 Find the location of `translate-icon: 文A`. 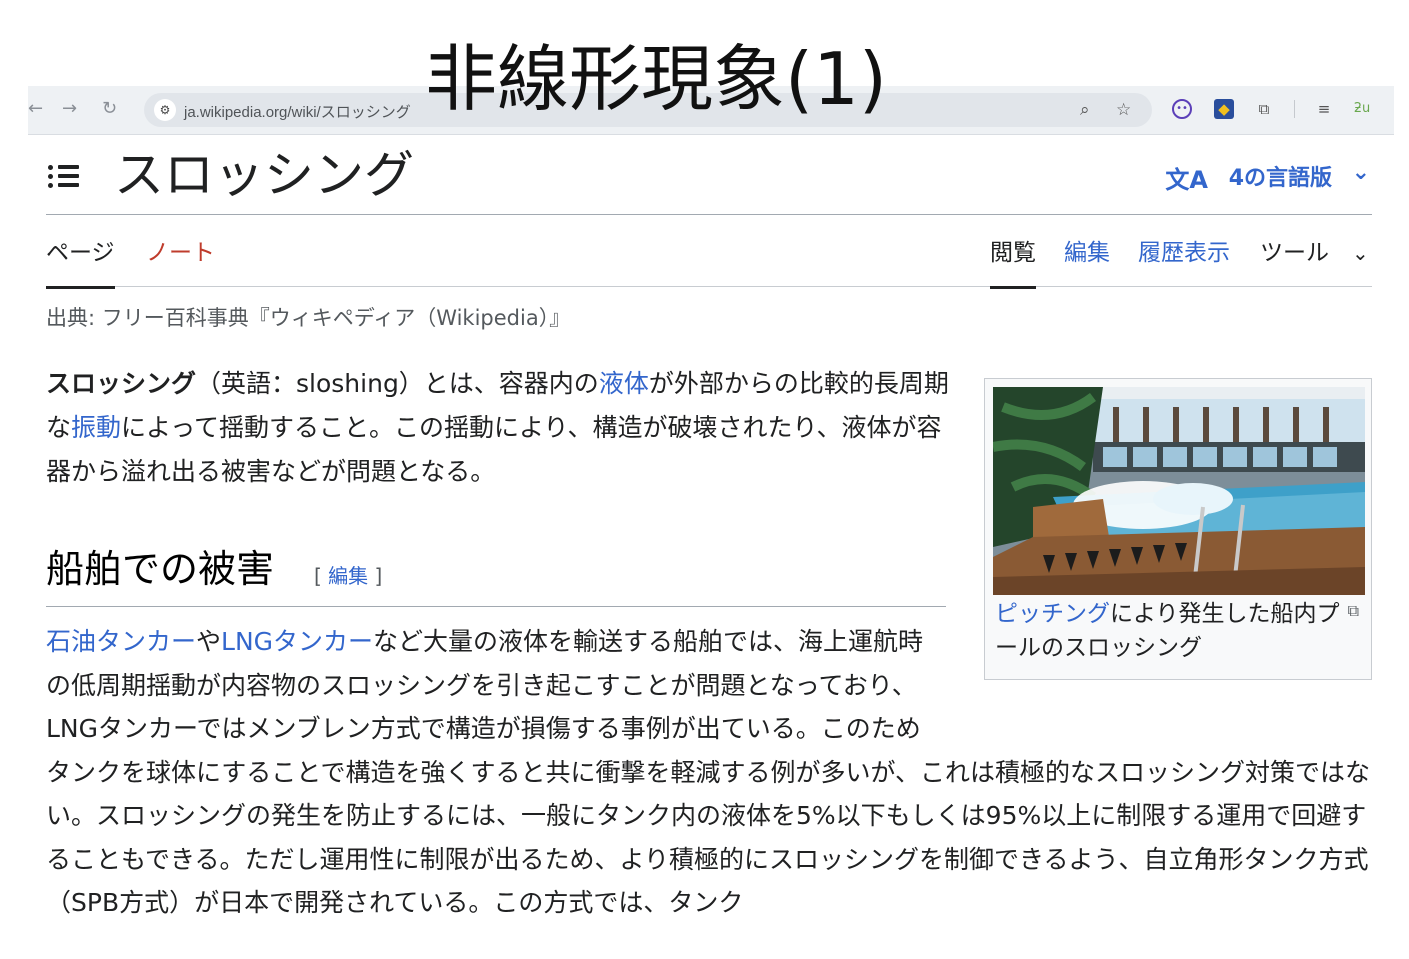

translate-icon: 文A is located at coordinates (1186, 180).